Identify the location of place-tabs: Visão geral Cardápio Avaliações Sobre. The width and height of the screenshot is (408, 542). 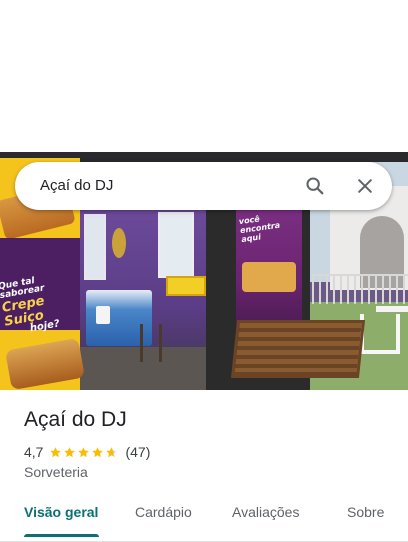
(204, 519).